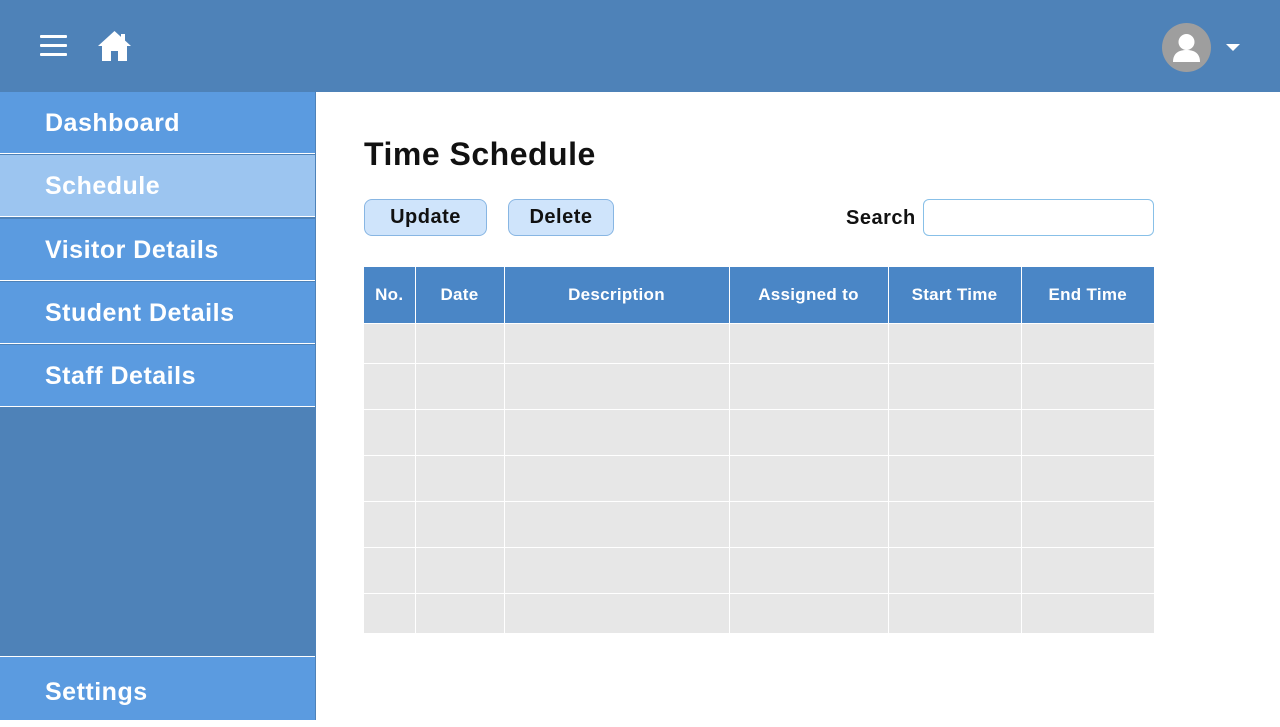 The height and width of the screenshot is (727, 1280). What do you see at coordinates (881, 218) in the screenshot?
I see `search-label: Search` at bounding box center [881, 218].